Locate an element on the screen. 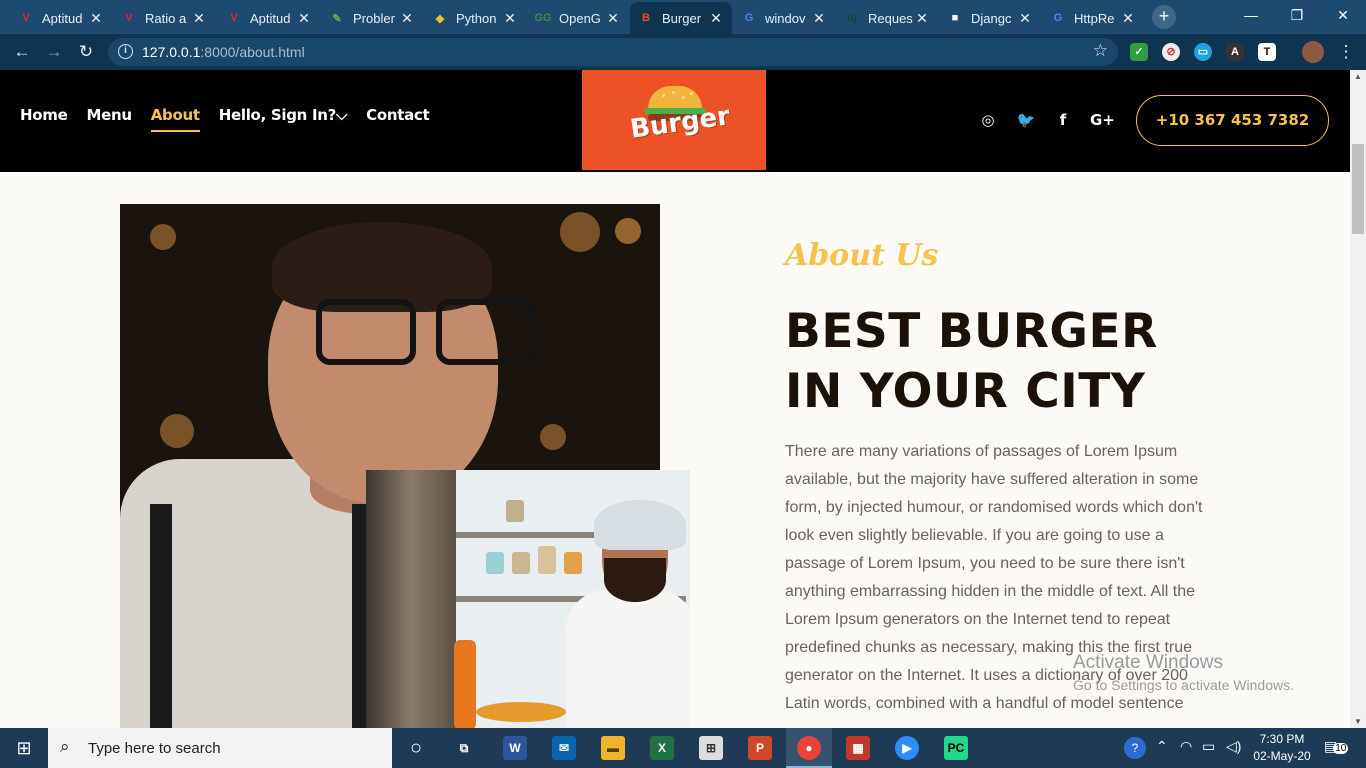 This screenshot has height=768, width=1366. cortana-icon: ○ is located at coordinates (416, 748).